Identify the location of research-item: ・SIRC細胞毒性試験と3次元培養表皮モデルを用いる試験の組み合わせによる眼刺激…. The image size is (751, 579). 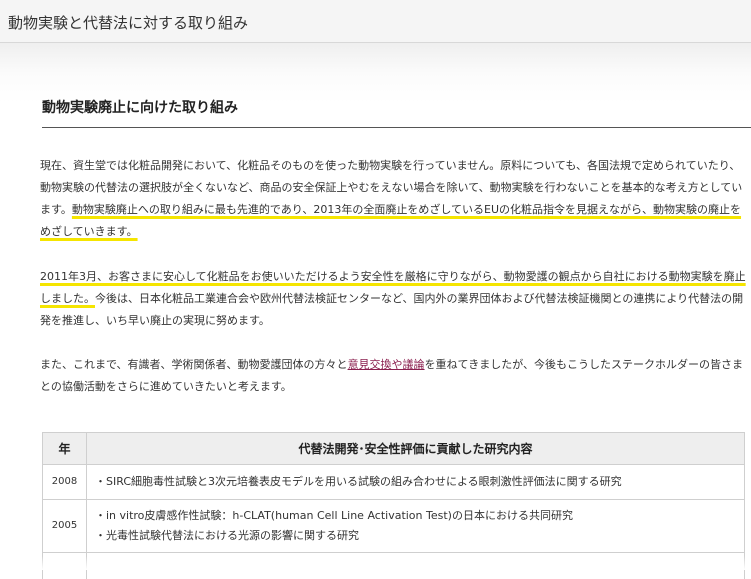
(415, 482).